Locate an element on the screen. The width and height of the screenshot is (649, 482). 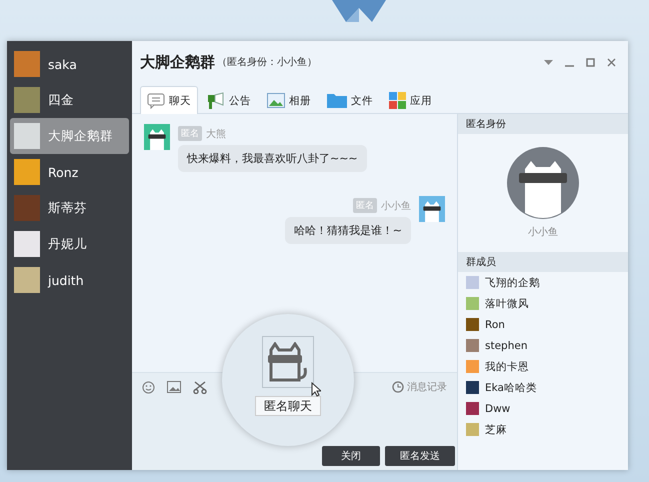
emoji-icon is located at coordinates (148, 387).